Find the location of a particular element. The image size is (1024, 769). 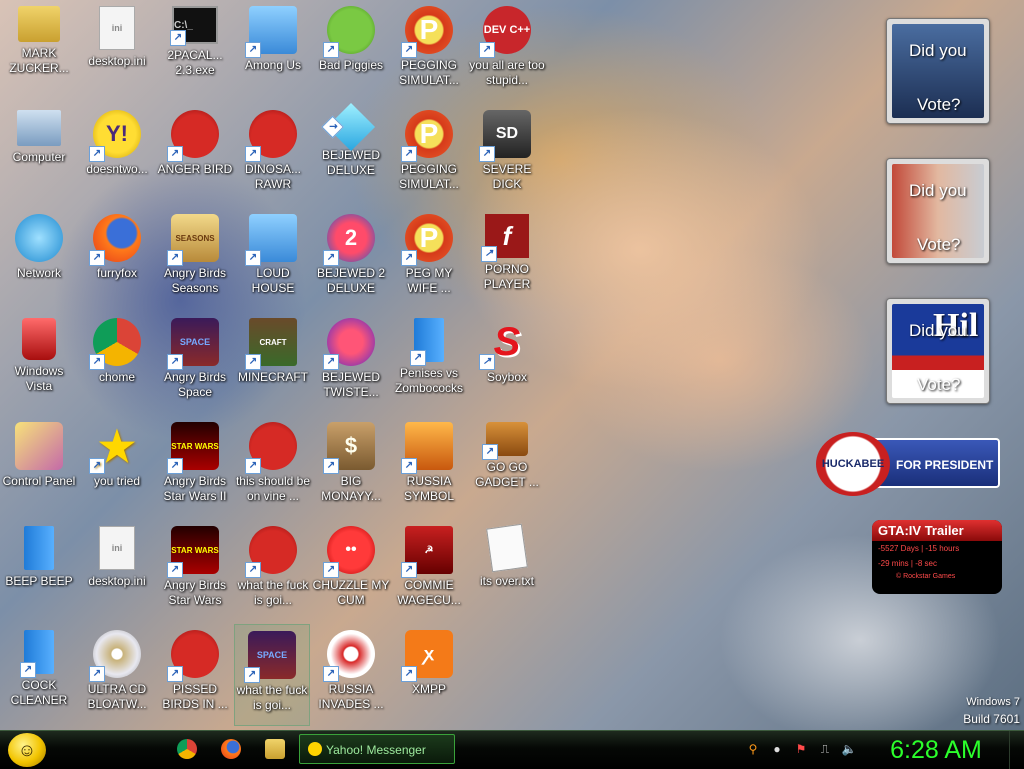

desktop-icon: STAR WARS ↗ Angry Birds Star Wars II is located at coordinates (195, 466).